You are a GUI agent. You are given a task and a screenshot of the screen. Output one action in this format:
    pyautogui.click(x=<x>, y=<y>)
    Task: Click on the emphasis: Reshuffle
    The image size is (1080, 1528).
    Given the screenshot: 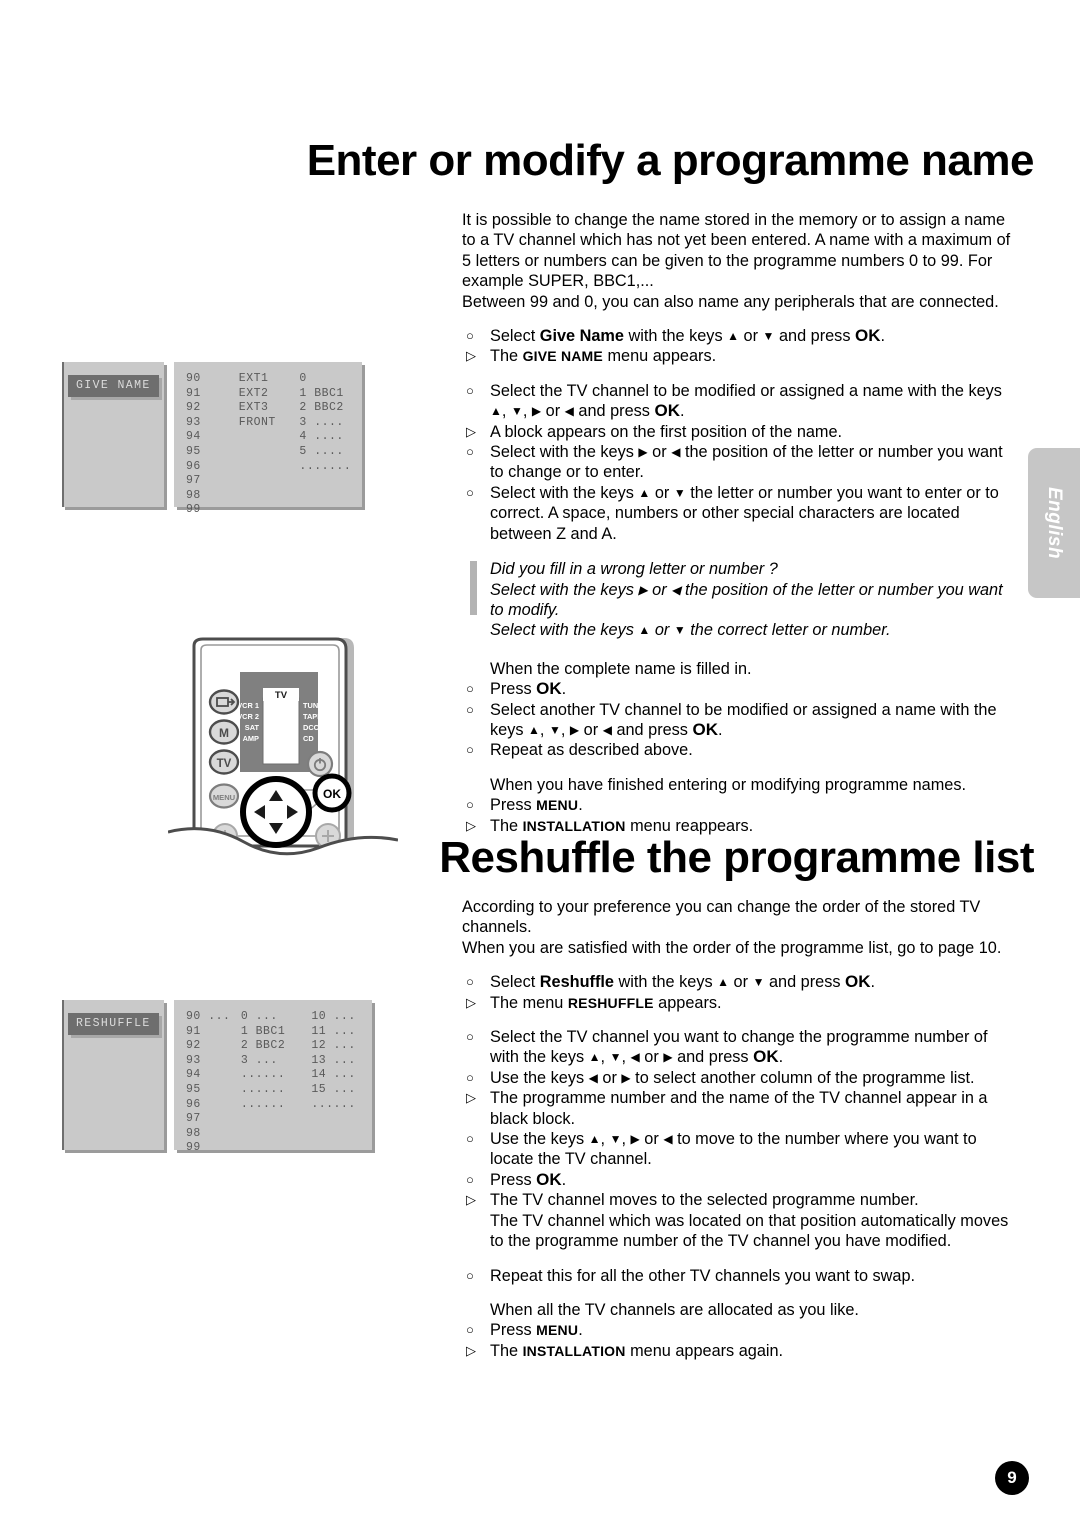 What is the action you would take?
    pyautogui.click(x=576, y=982)
    